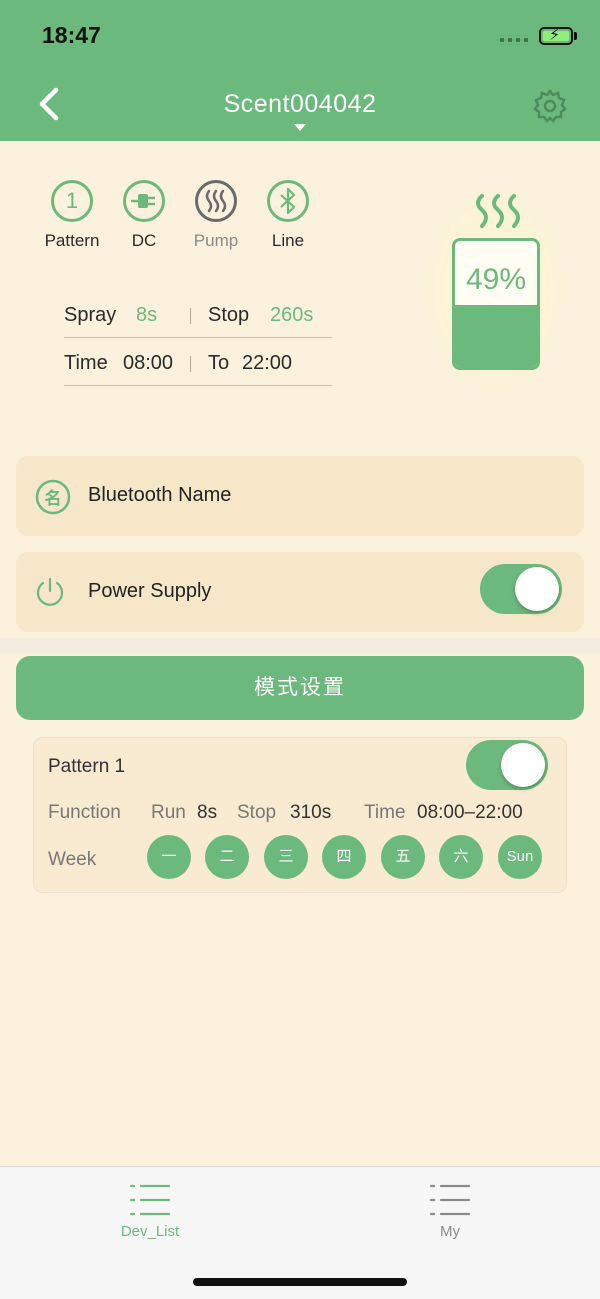 This screenshot has width=600, height=1299. I want to click on day-mon: 一, so click(169, 857).